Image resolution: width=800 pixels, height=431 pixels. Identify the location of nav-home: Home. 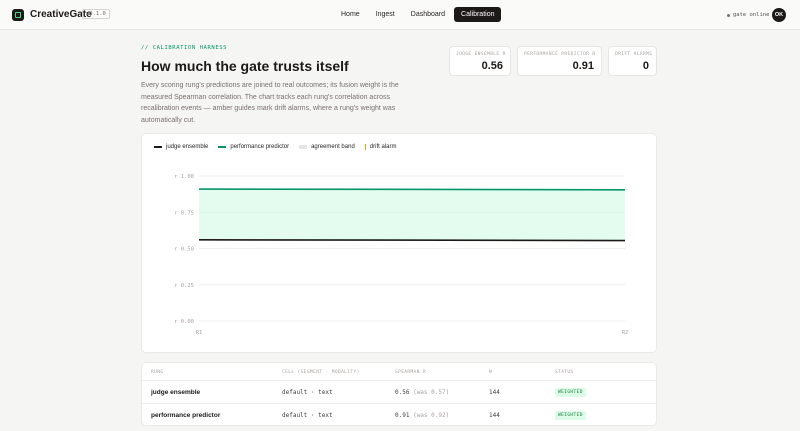
(350, 14).